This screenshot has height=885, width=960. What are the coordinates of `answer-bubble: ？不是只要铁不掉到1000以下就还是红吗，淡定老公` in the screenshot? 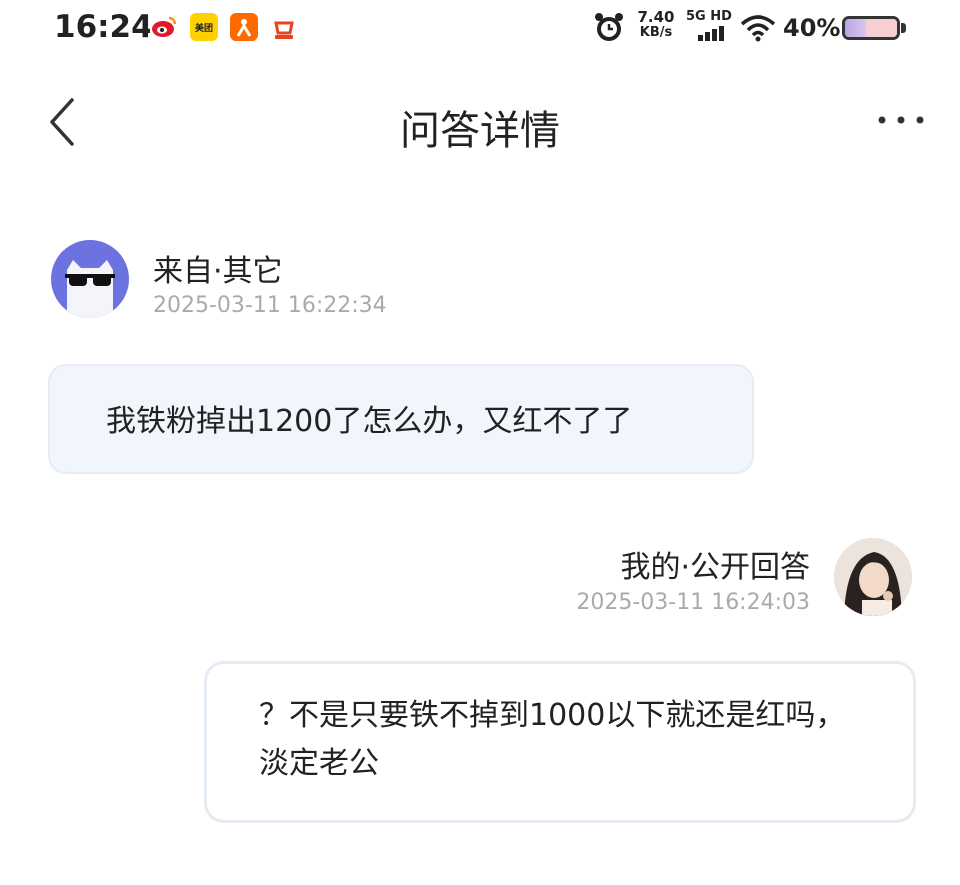 It's located at (560, 742).